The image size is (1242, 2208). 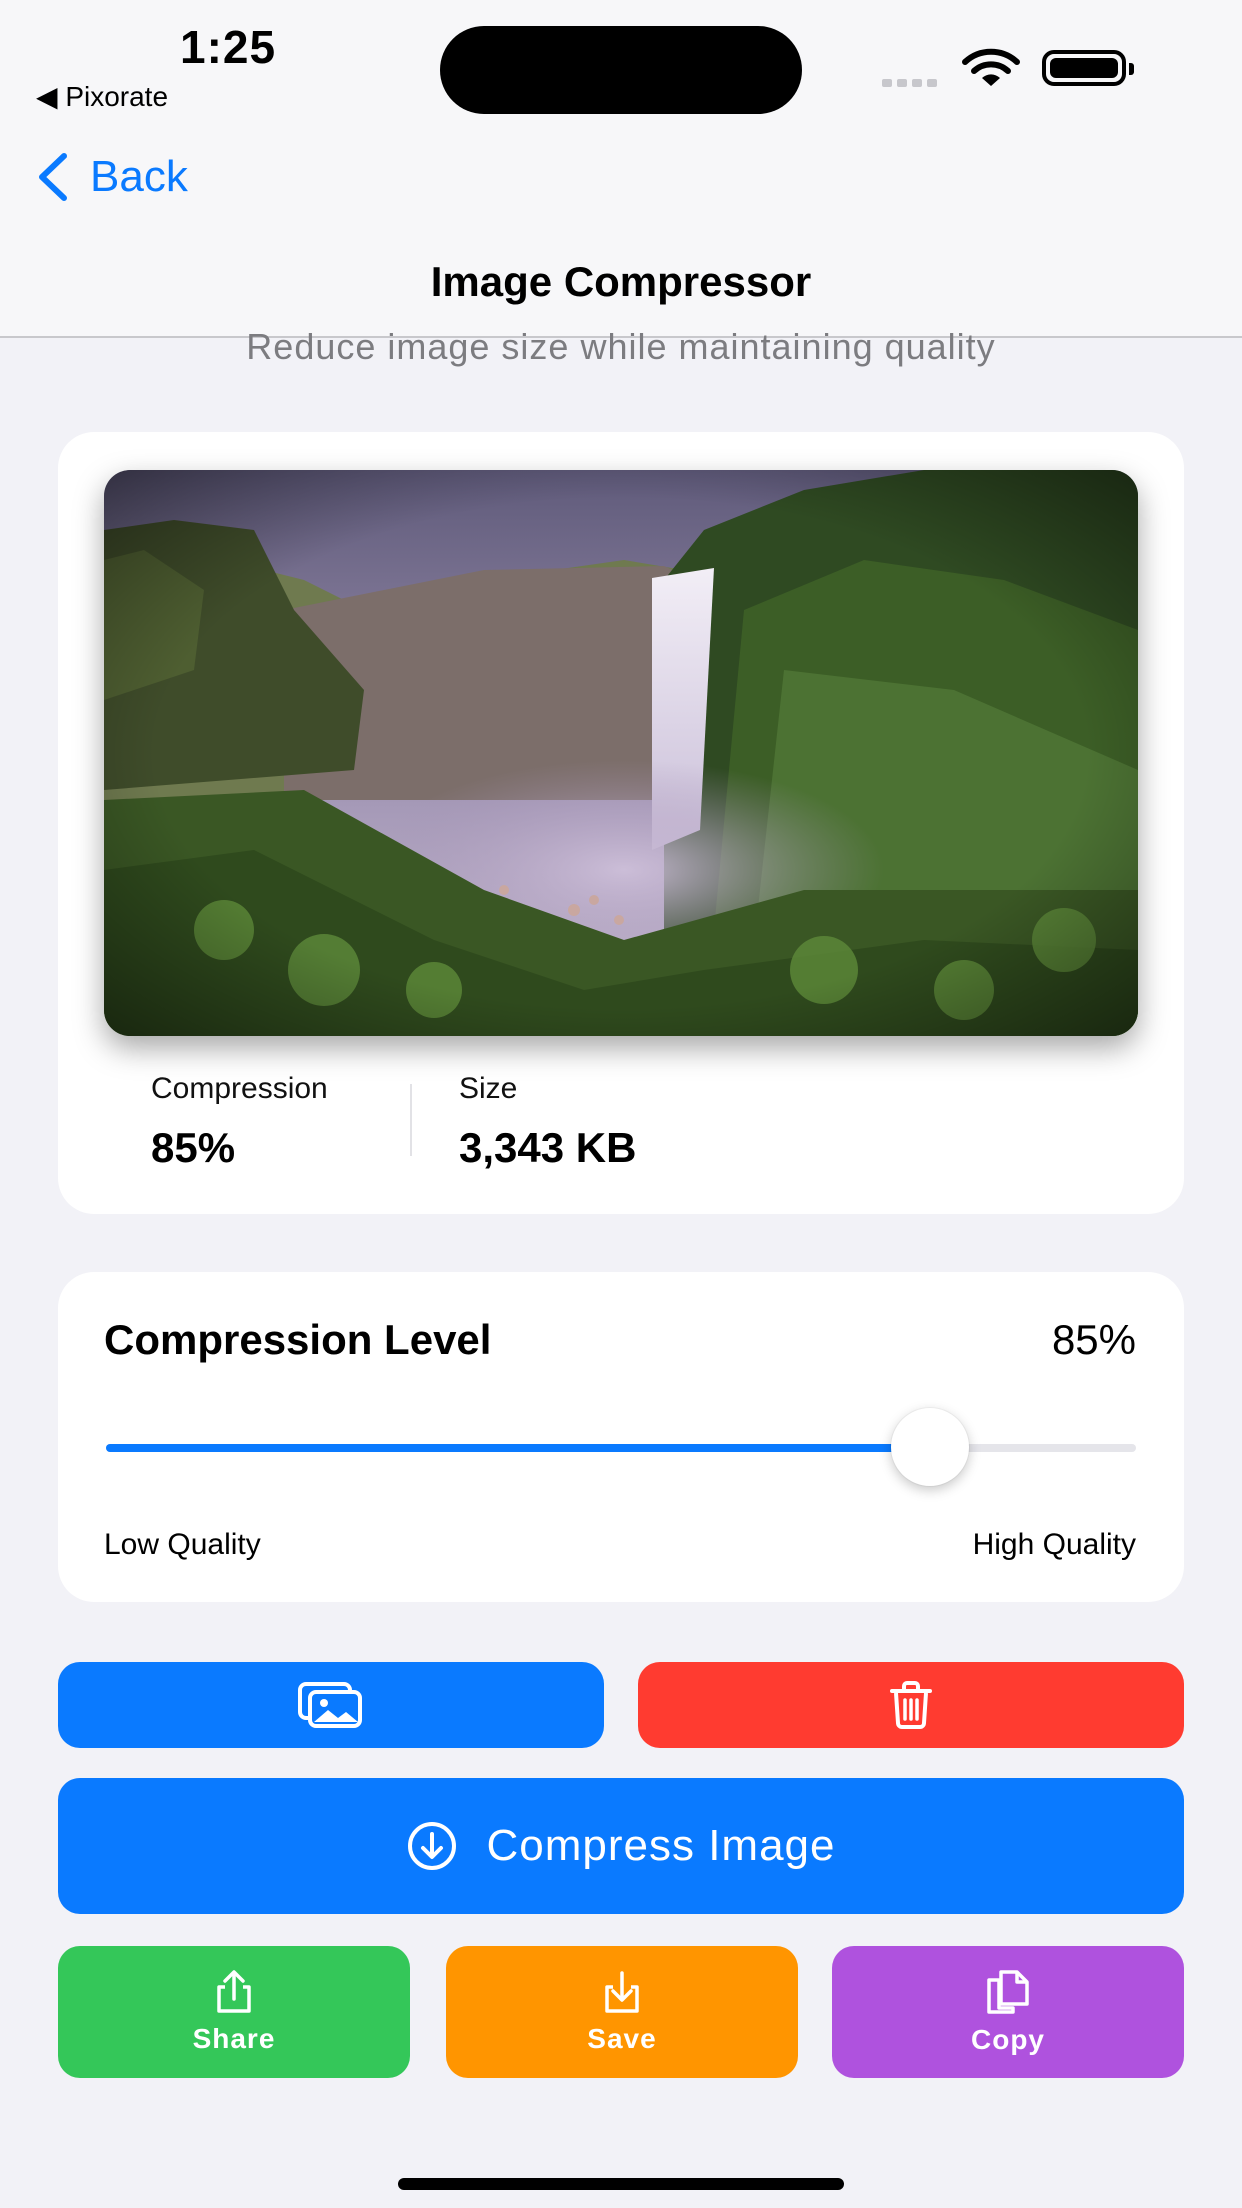 I want to click on share-icon, so click(x=234, y=1991).